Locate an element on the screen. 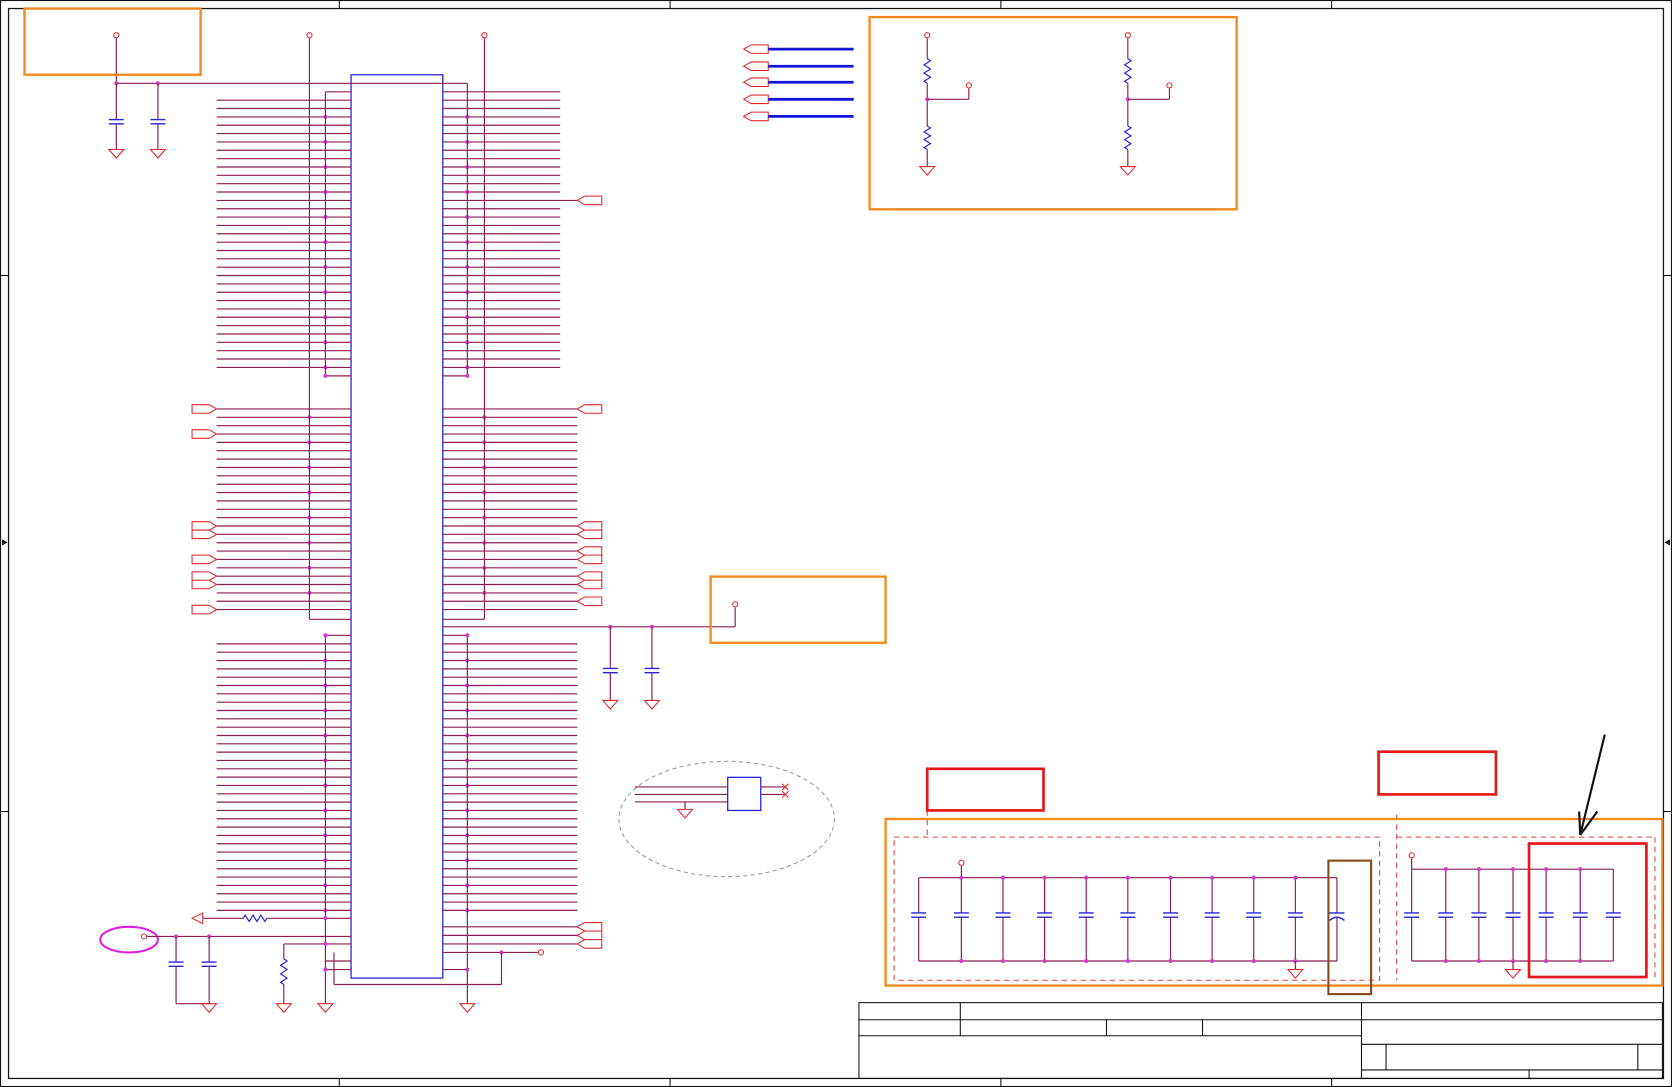 This screenshot has width=1672, height=1087. dashed-ellipse is located at coordinates (726, 819).